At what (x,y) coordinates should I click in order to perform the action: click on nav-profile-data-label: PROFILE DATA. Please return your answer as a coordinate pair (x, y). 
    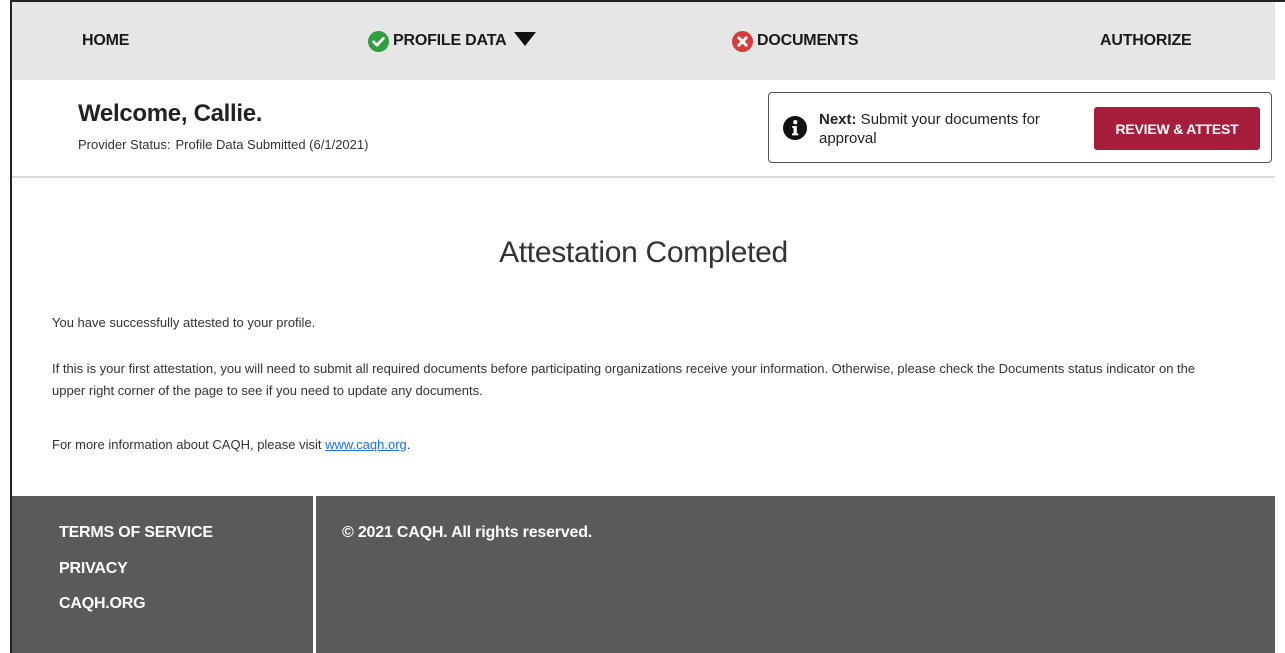
    Looking at the image, I should click on (450, 40).